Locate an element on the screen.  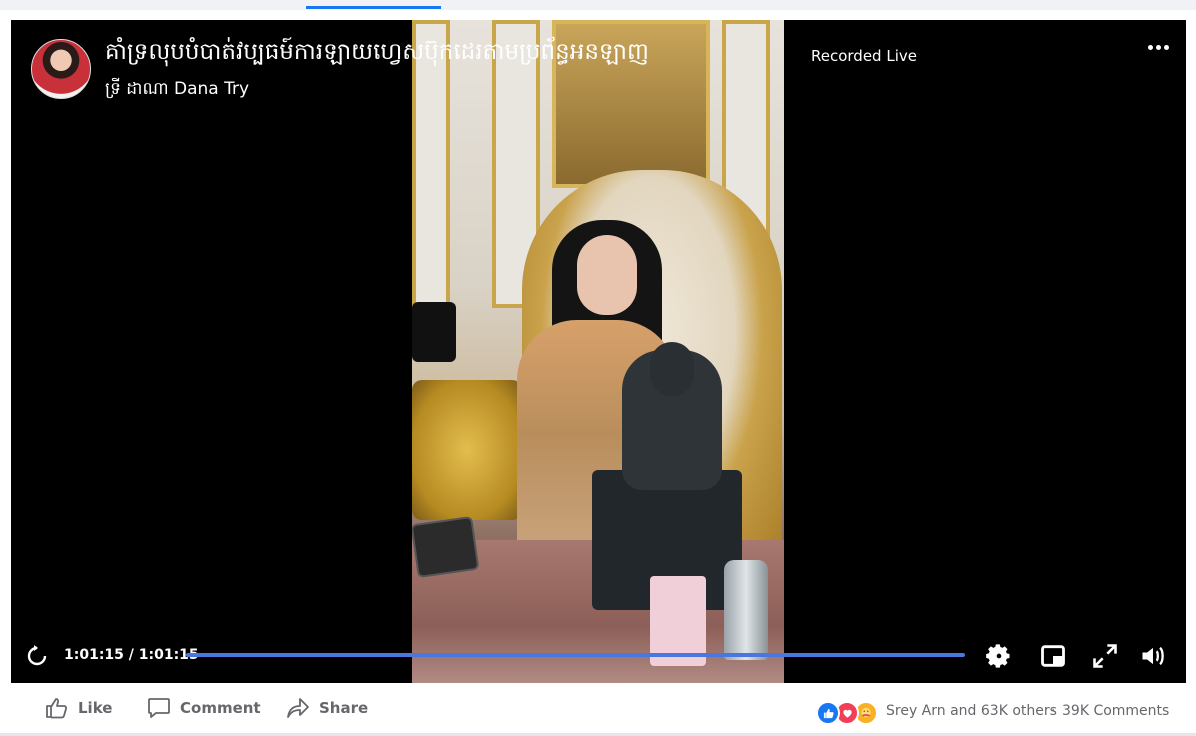
comment-label: Comment is located at coordinates (220, 708).